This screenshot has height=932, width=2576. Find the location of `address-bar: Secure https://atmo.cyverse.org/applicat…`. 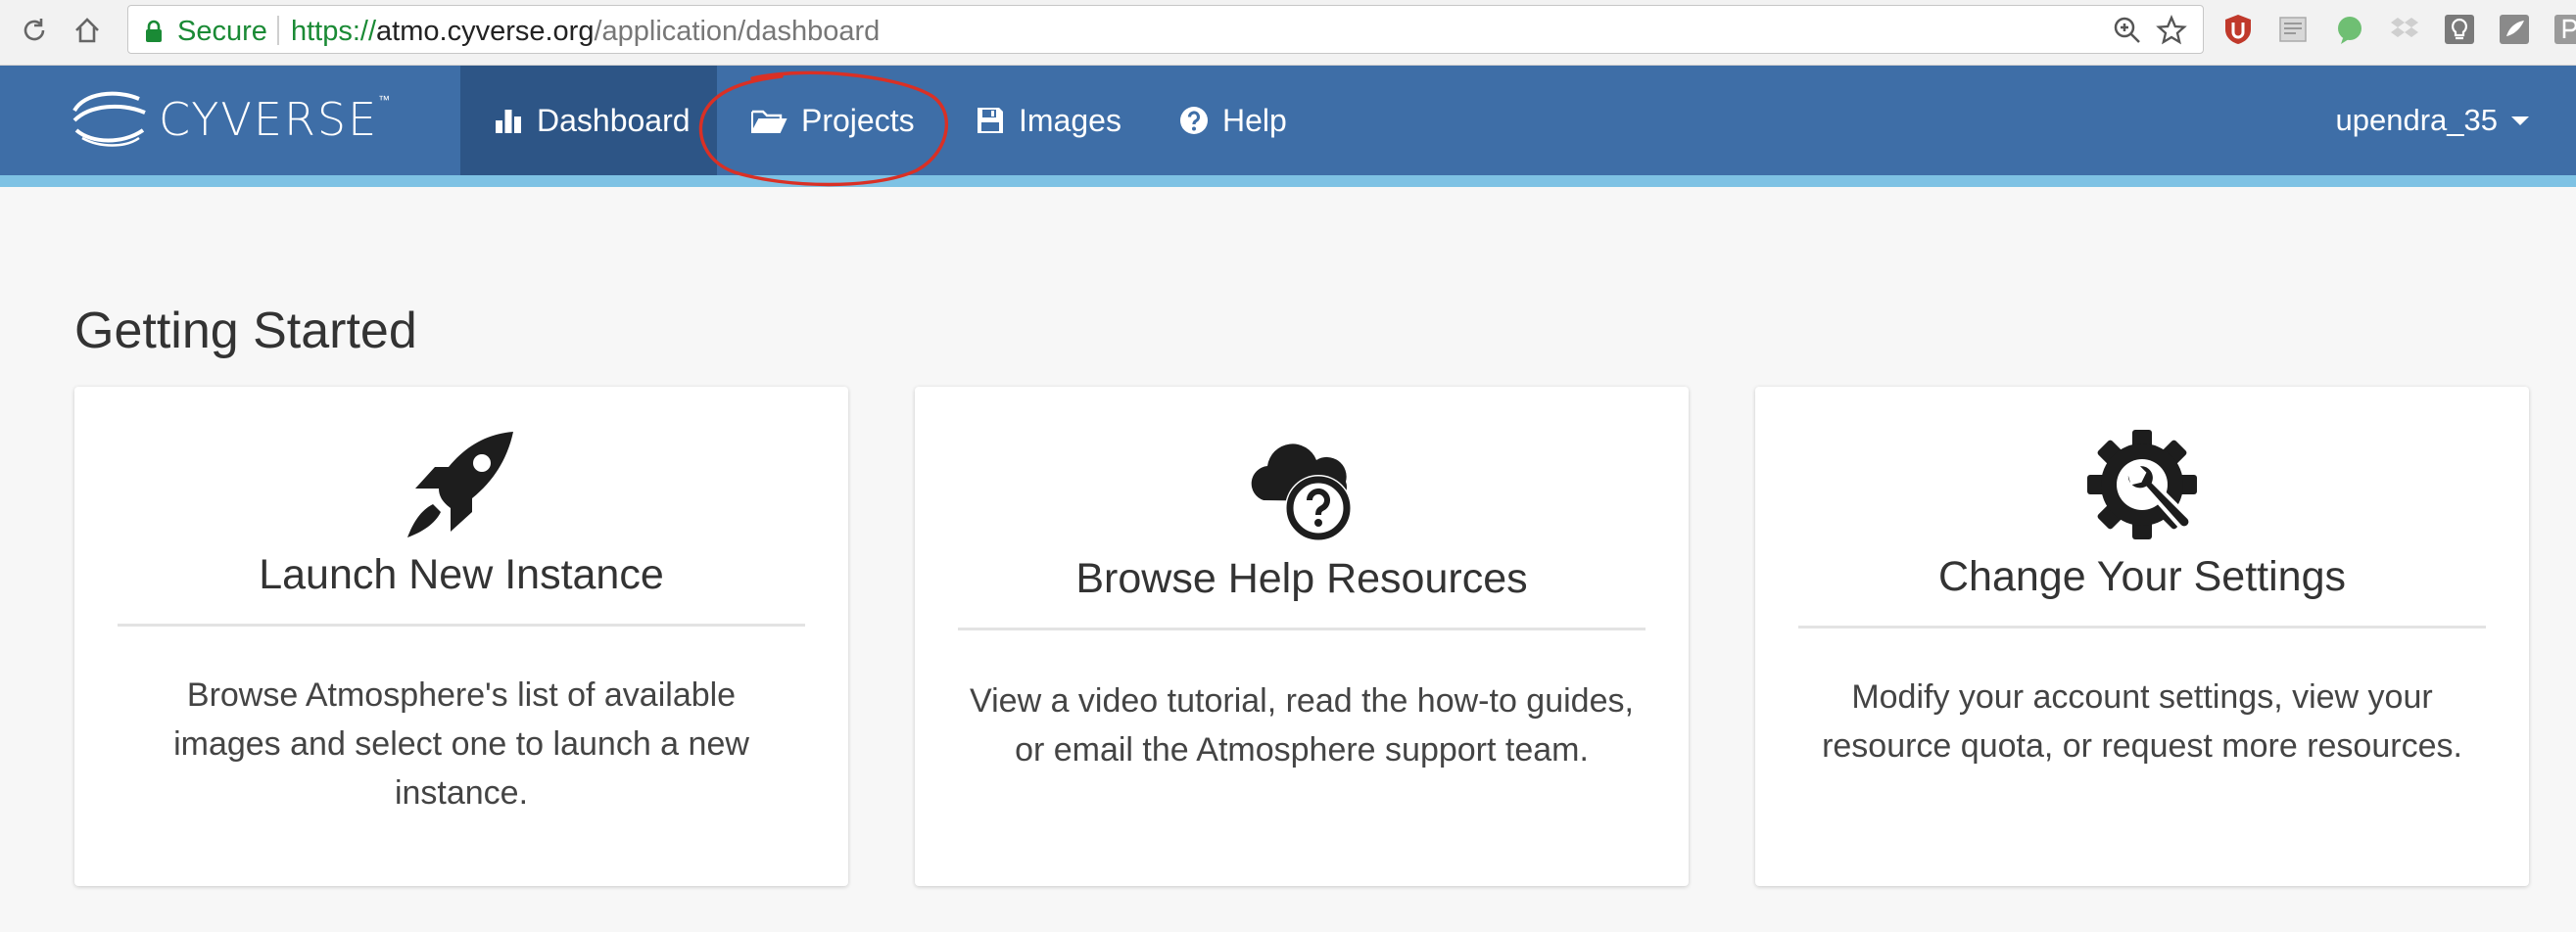

address-bar: Secure https://atmo.cyverse.org/applicat… is located at coordinates (1166, 29).